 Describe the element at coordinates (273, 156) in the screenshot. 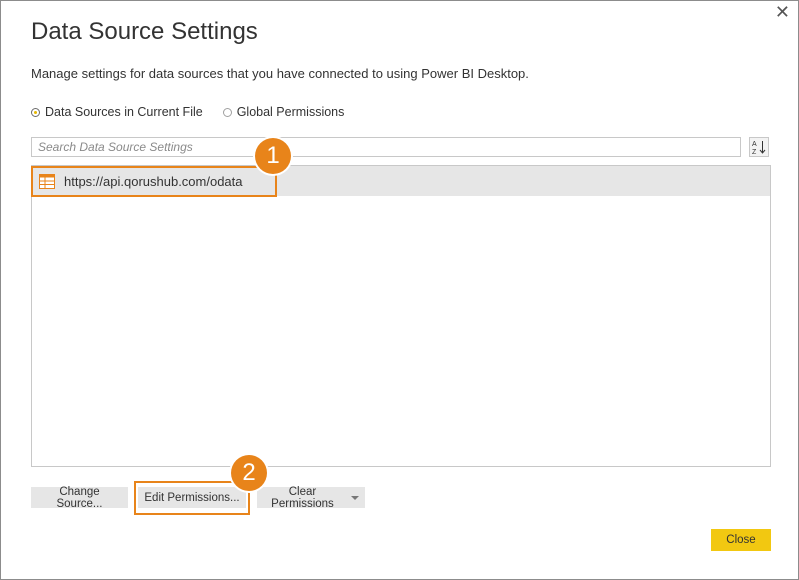

I see `callout-badge-1: 1` at that location.